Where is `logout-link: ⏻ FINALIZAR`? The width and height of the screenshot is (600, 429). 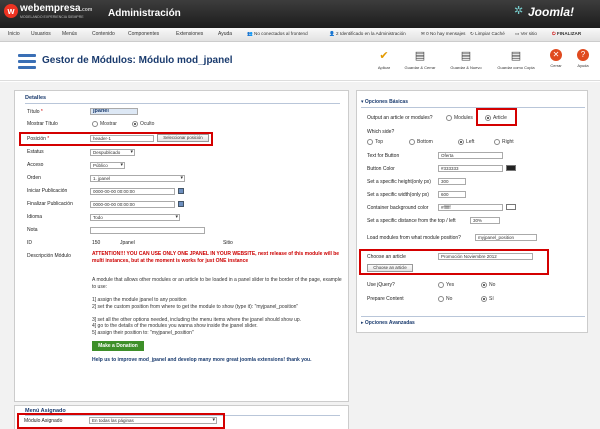 logout-link: ⏻ FINALIZAR is located at coordinates (566, 33).